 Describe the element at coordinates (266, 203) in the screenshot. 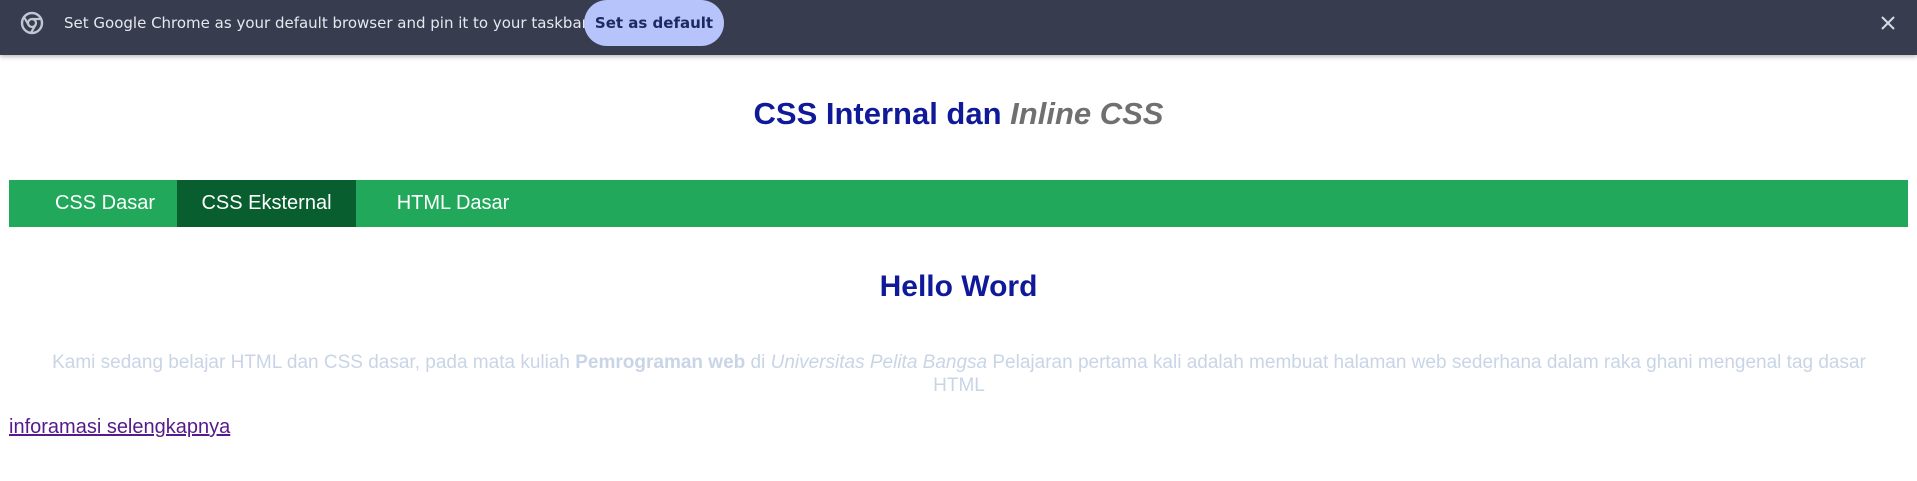

I see `nav-item-css-eksternal: CSS Eksternal` at that location.